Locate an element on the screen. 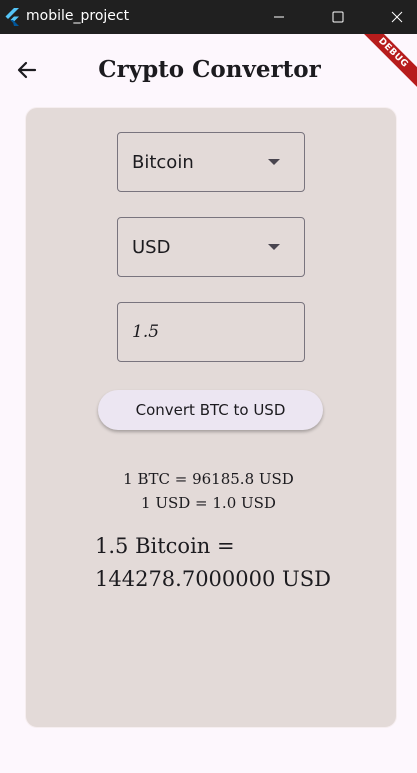 The width and height of the screenshot is (417, 773). amount-input is located at coordinates (211, 332).